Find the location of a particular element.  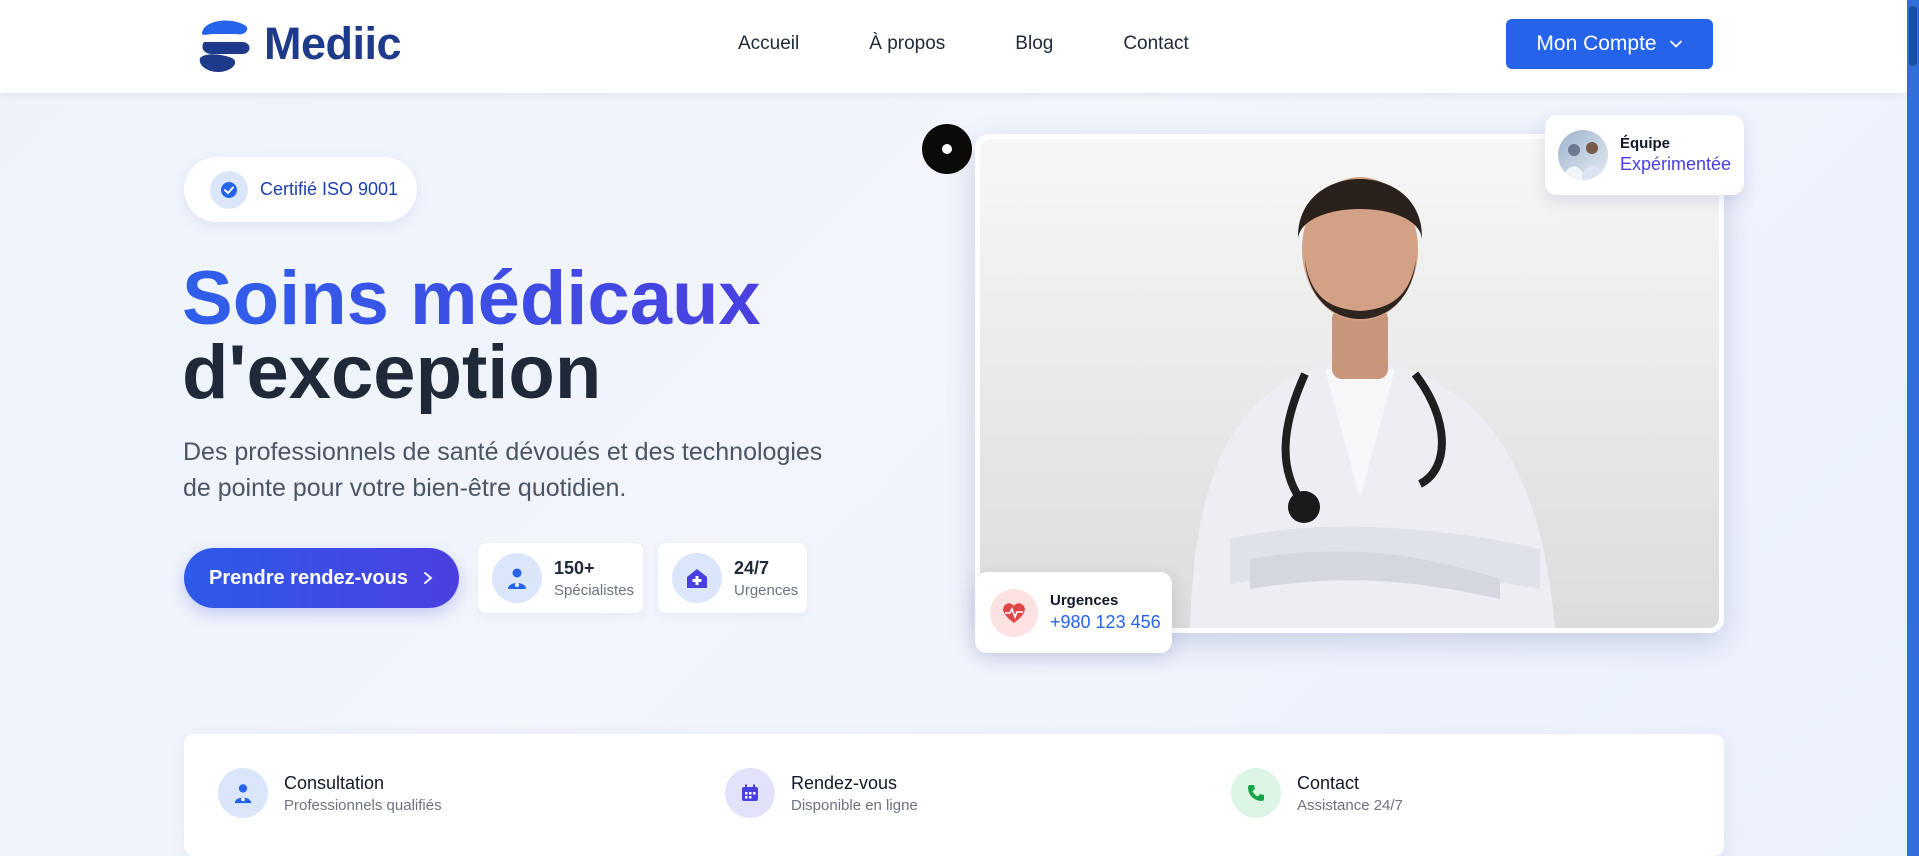

stat-specialists: 150+ Spécialistes is located at coordinates (560, 578).